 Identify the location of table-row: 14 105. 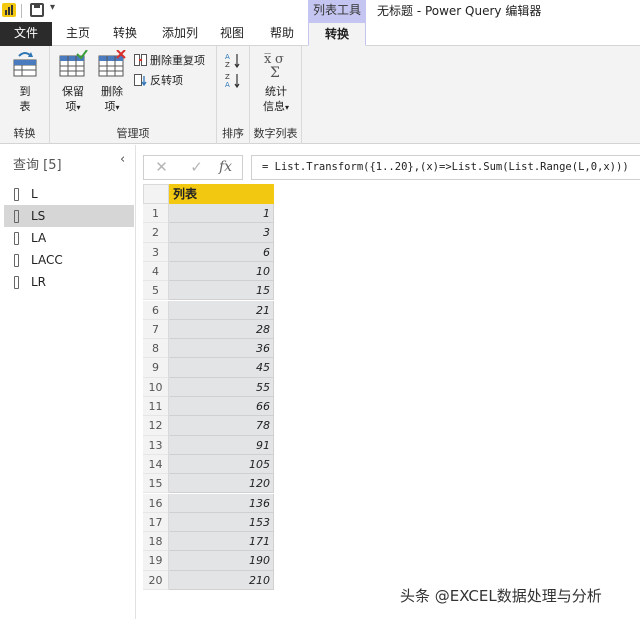
(208, 464).